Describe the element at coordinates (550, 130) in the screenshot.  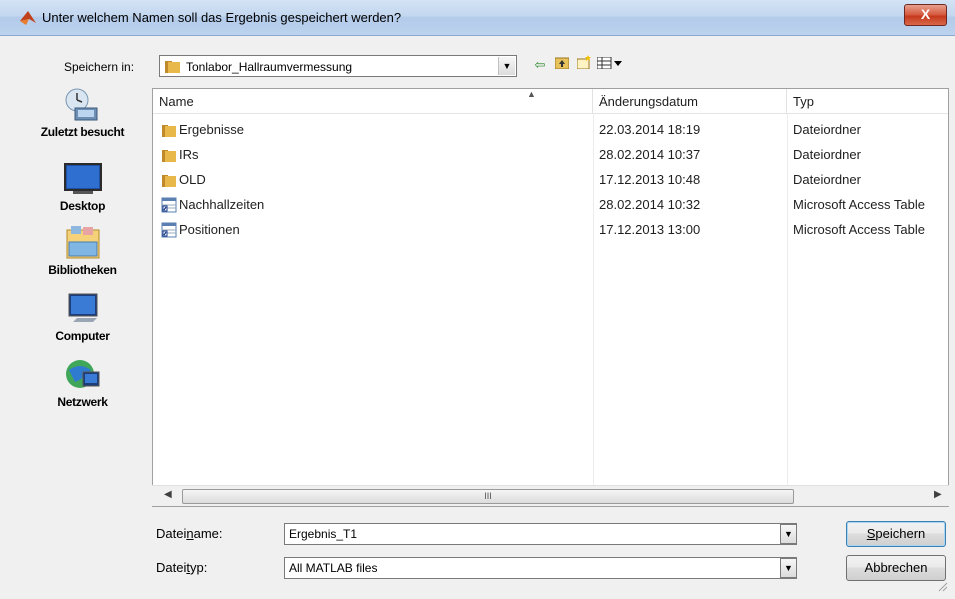
I see `file-row: Ergebnisse 22.03.2014 18:19 Dateiordner` at that location.